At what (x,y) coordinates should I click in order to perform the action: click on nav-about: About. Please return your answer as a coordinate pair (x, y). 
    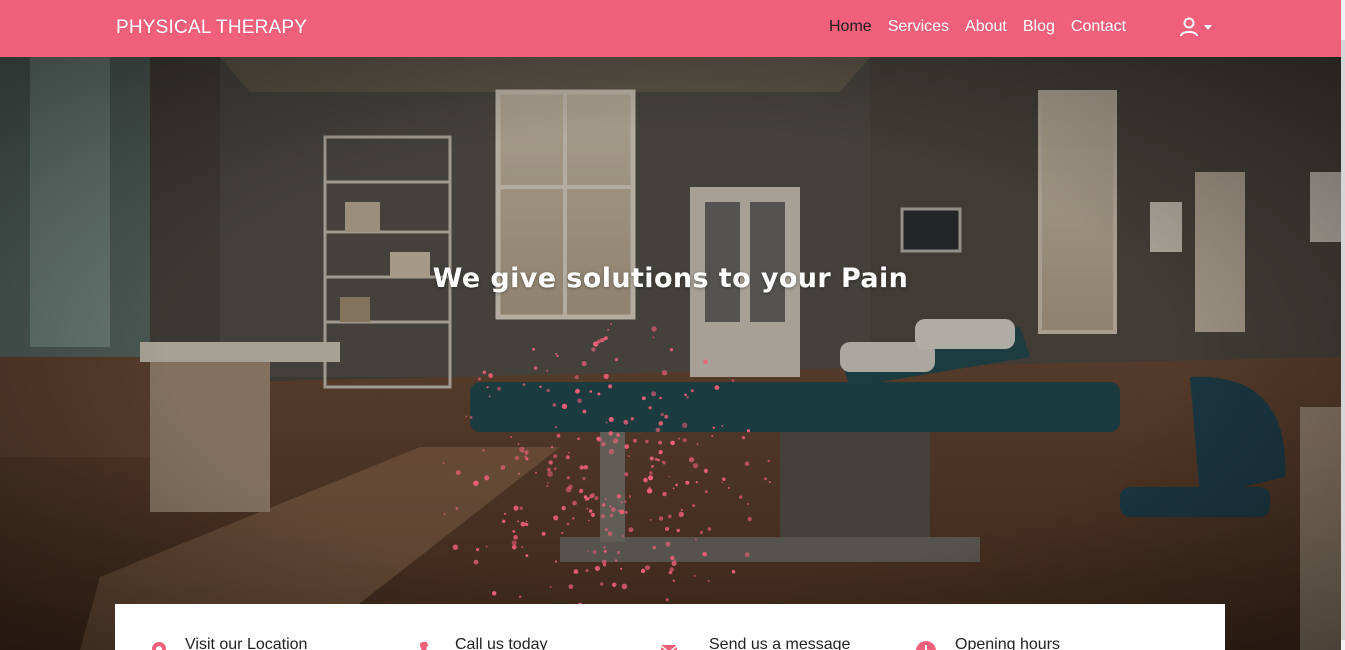
    Looking at the image, I should click on (986, 27).